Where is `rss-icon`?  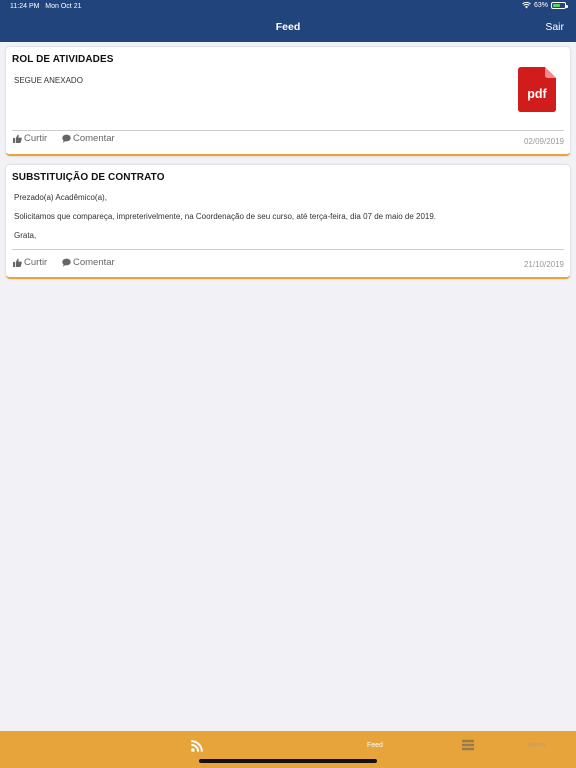 rss-icon is located at coordinates (197, 746).